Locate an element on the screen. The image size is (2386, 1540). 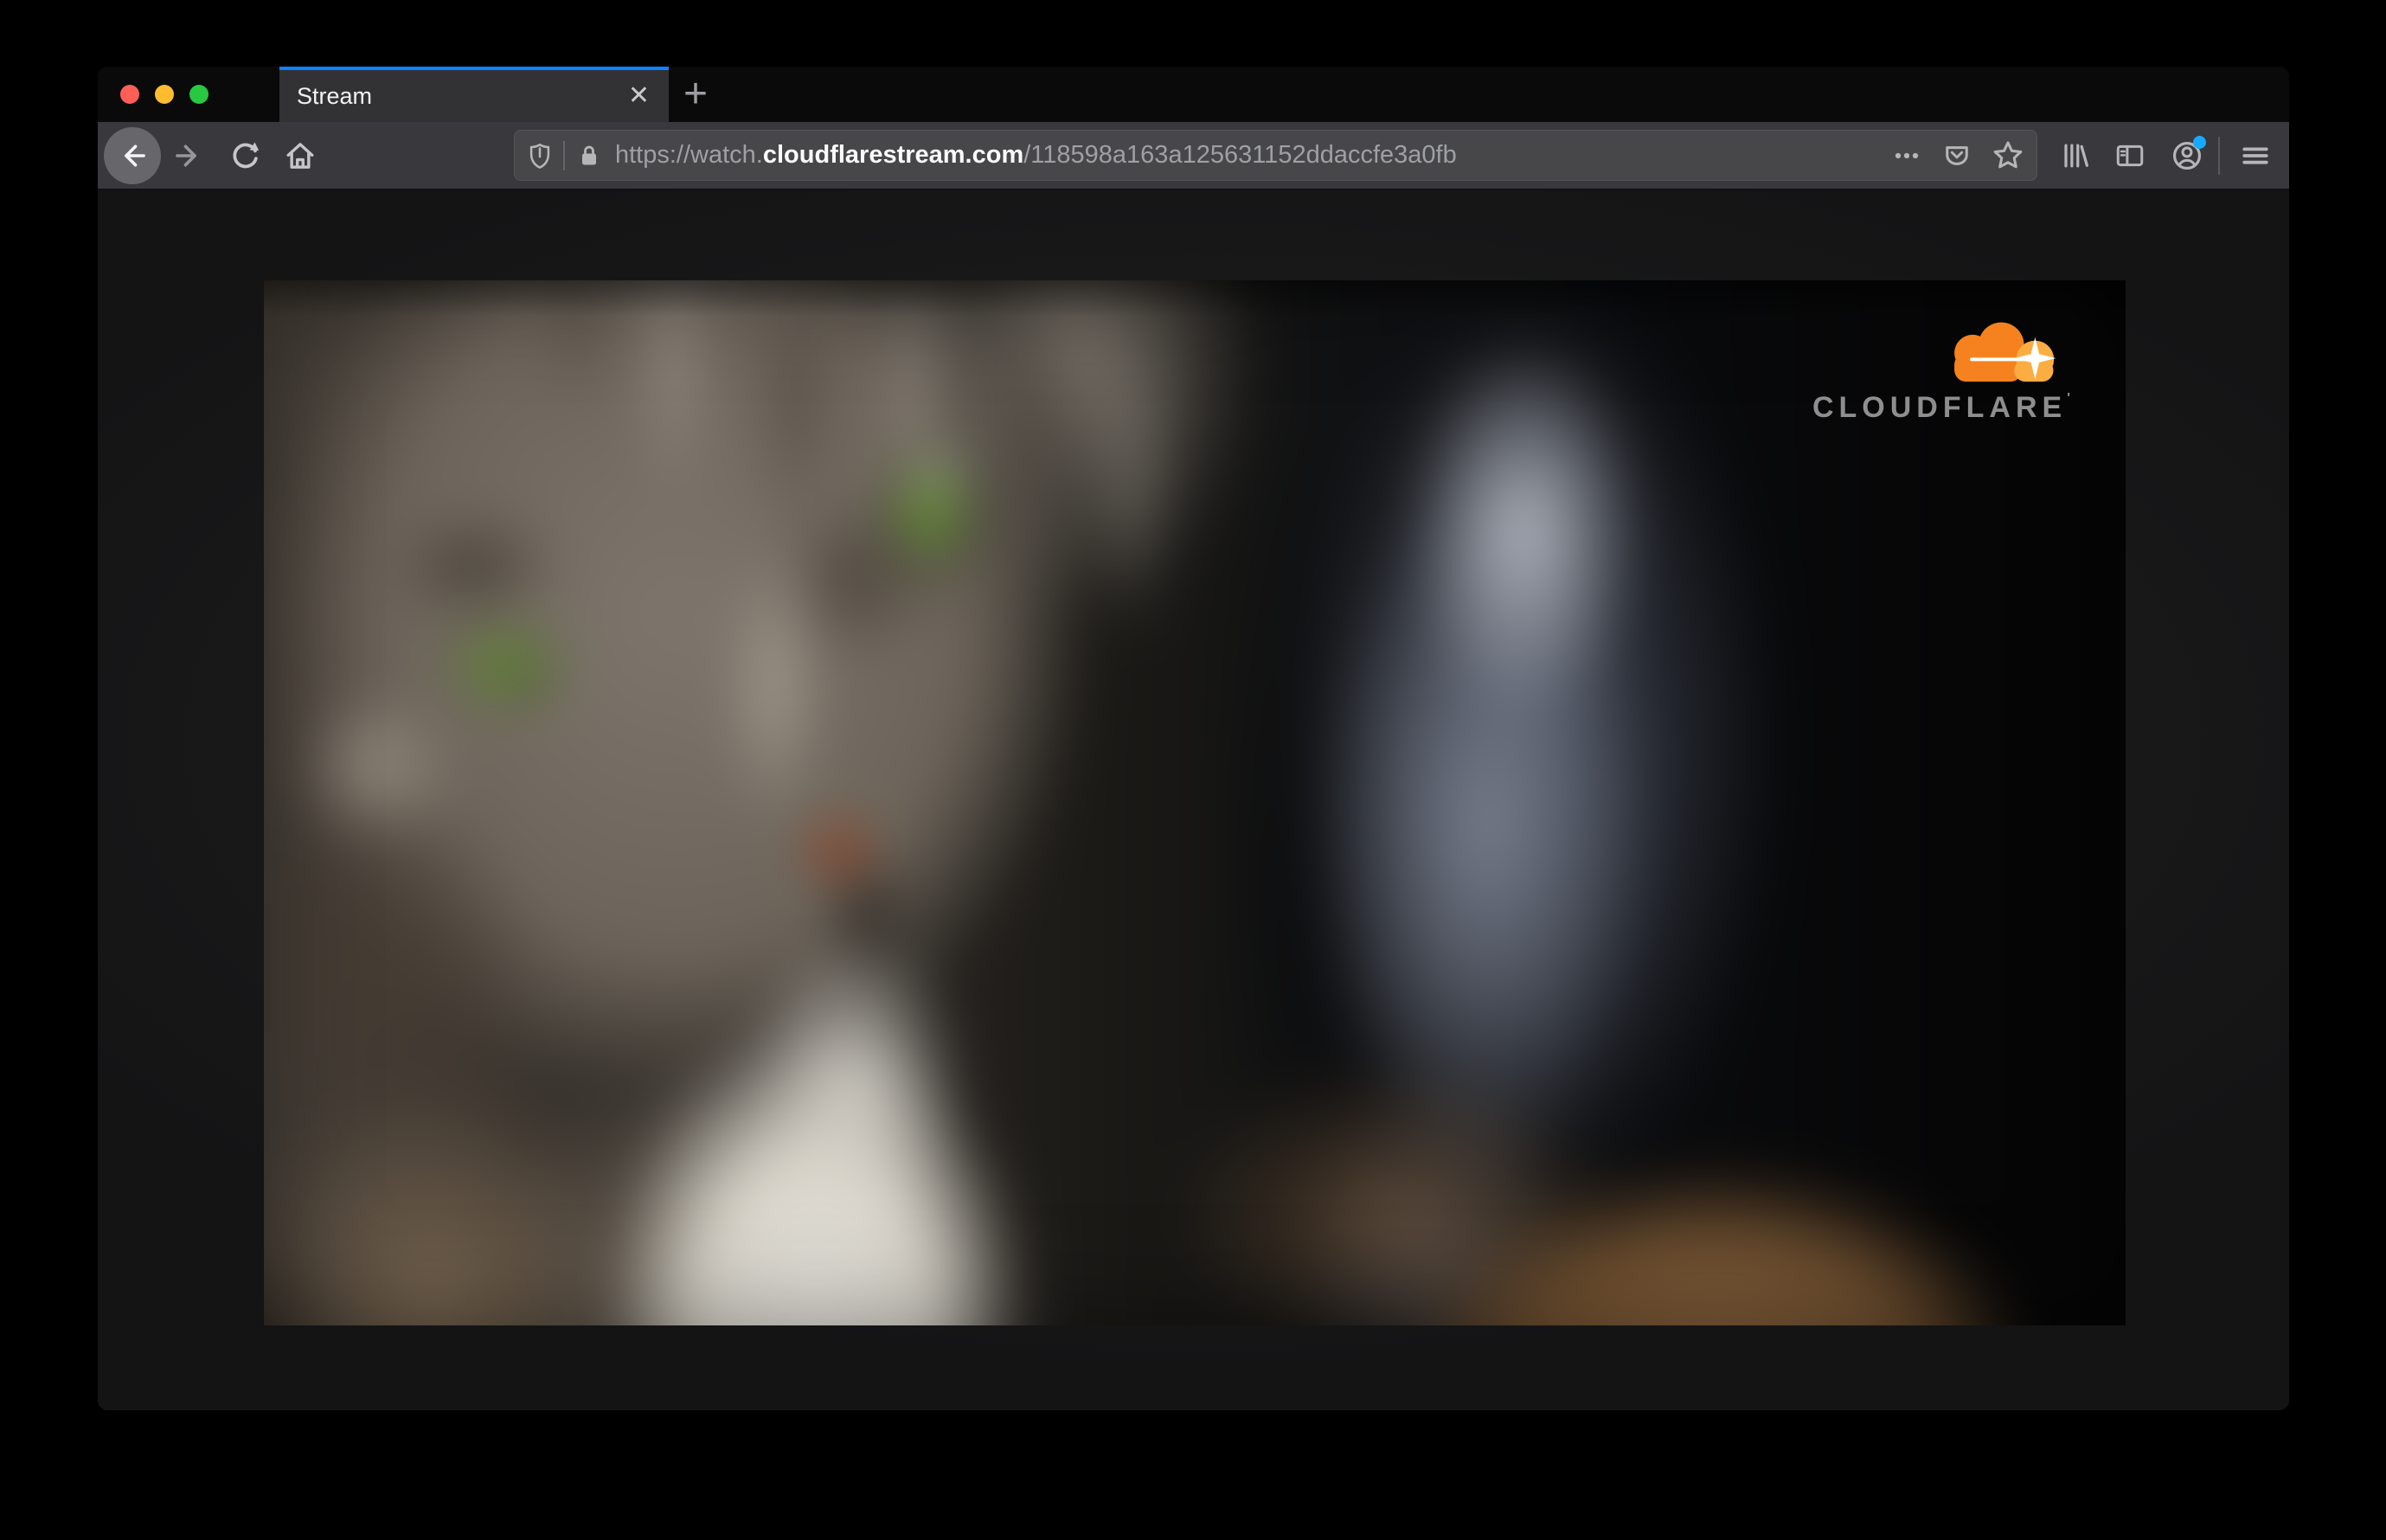
sidebar-icon is located at coordinates (2130, 155).